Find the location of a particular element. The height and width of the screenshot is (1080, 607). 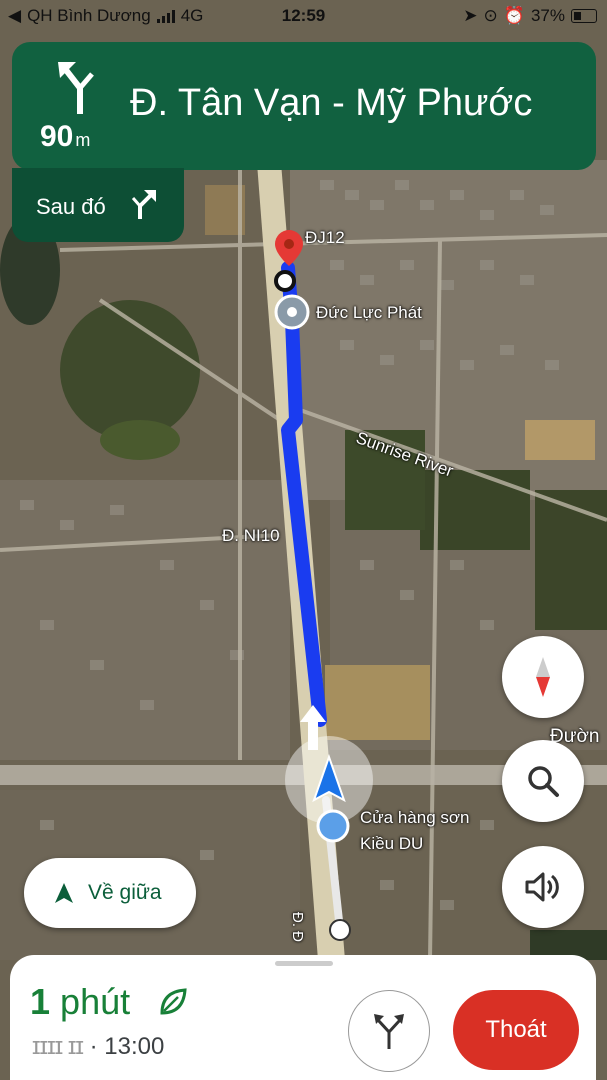

recenter-button: Về giữa is located at coordinates (110, 893).